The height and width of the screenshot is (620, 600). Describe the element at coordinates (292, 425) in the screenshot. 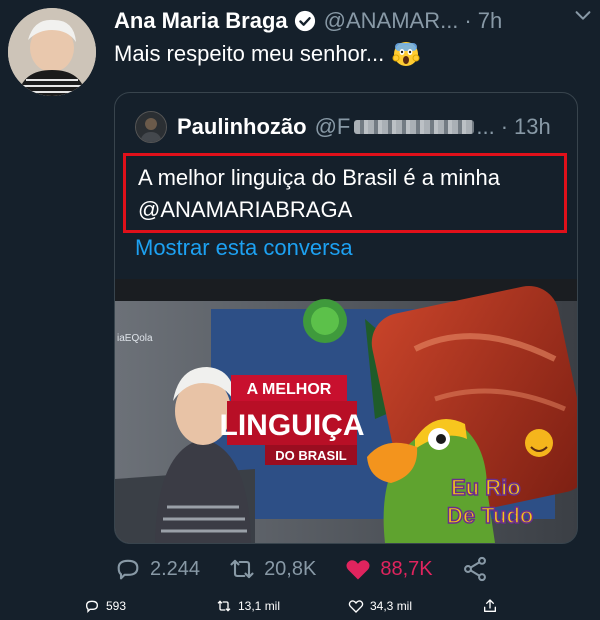

I see `media-sign-line-2: LINGUIÇA` at that location.